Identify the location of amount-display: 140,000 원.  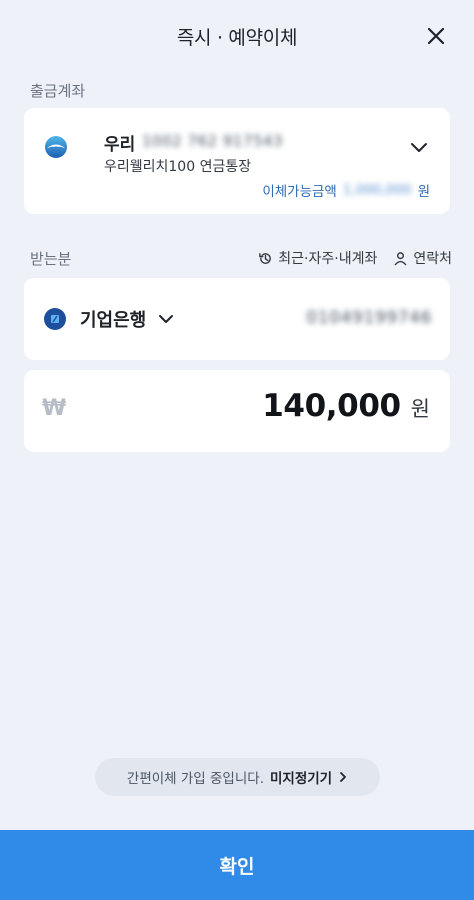
(346, 406).